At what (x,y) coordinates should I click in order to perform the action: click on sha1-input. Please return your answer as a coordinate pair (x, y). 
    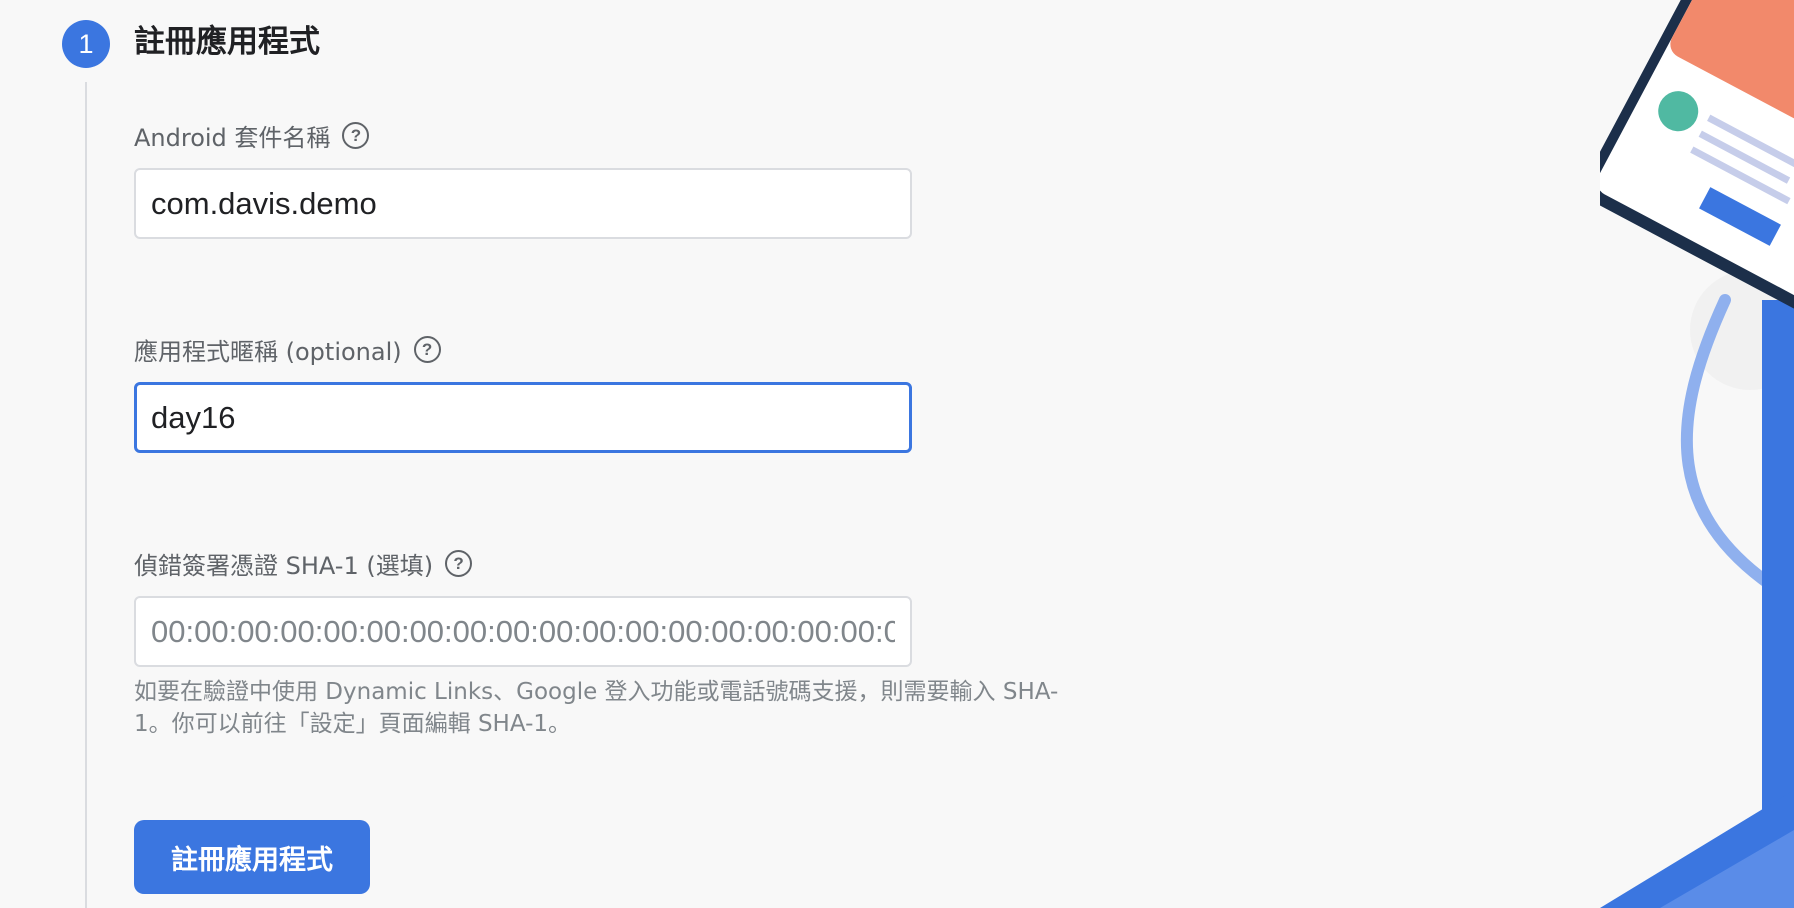
    Looking at the image, I should click on (523, 631).